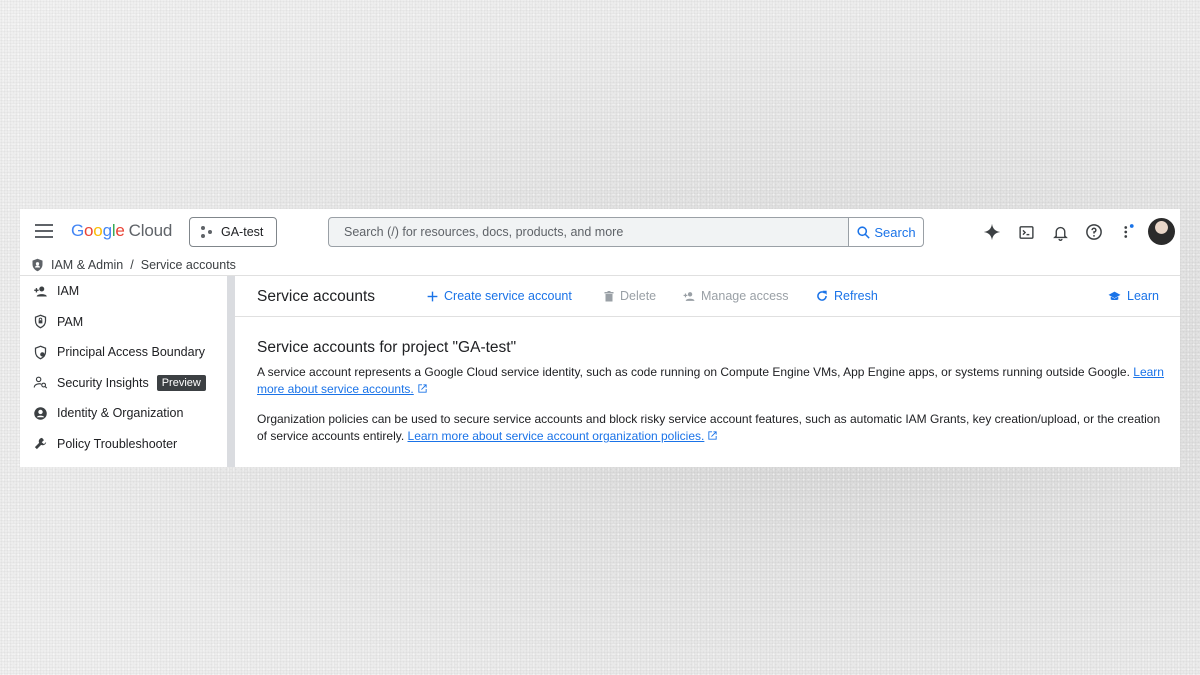 The height and width of the screenshot is (675, 1200). I want to click on manage-access-button: Manage access, so click(735, 296).